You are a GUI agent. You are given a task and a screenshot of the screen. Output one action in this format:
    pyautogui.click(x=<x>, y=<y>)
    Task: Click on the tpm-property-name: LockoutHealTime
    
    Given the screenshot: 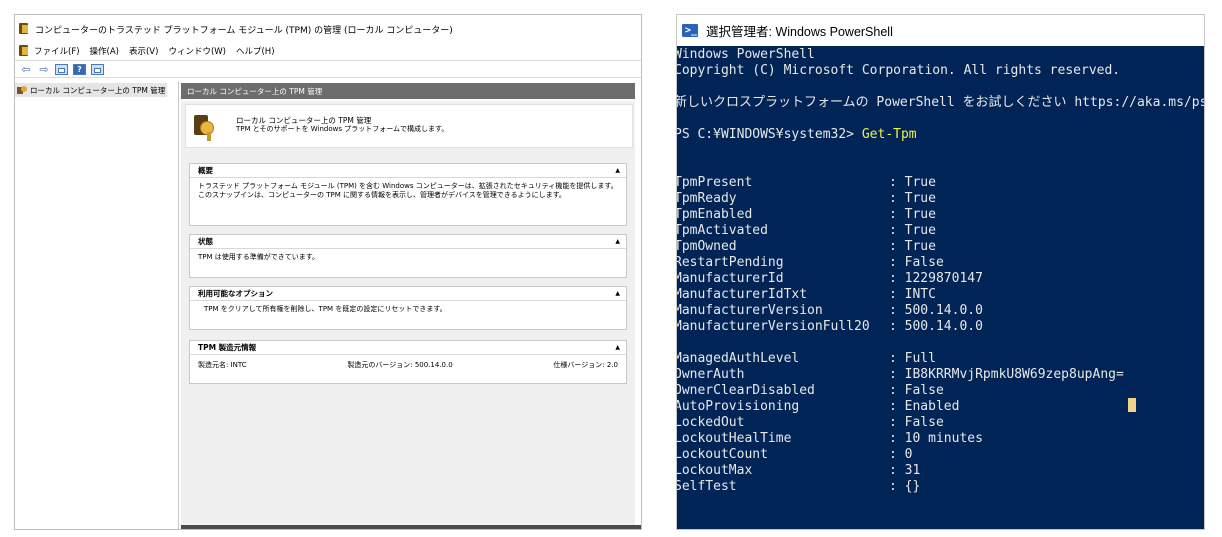 What is the action you would take?
    pyautogui.click(x=734, y=438)
    